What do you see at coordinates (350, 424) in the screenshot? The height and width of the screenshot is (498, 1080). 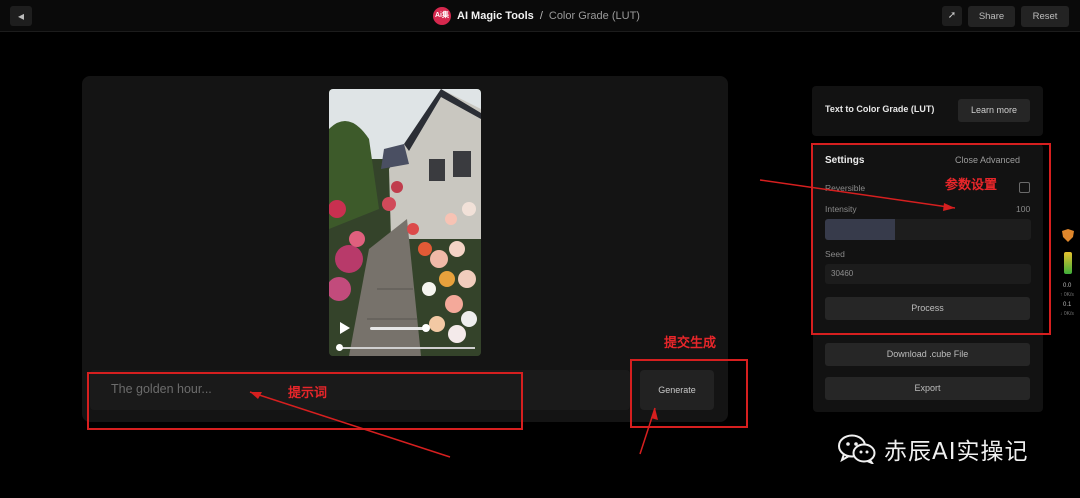 I see `arrow-to-prompt` at bounding box center [350, 424].